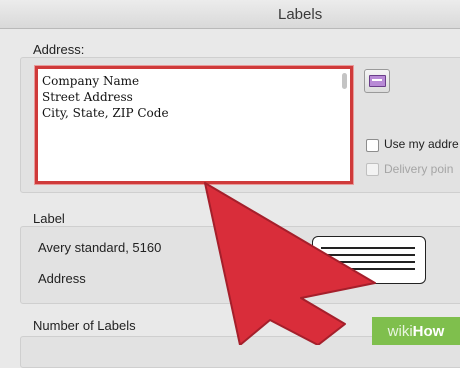 Image resolution: width=460 pixels, height=368 pixels. What do you see at coordinates (419, 169) in the screenshot?
I see `delivery-point-label: Delivery poin` at bounding box center [419, 169].